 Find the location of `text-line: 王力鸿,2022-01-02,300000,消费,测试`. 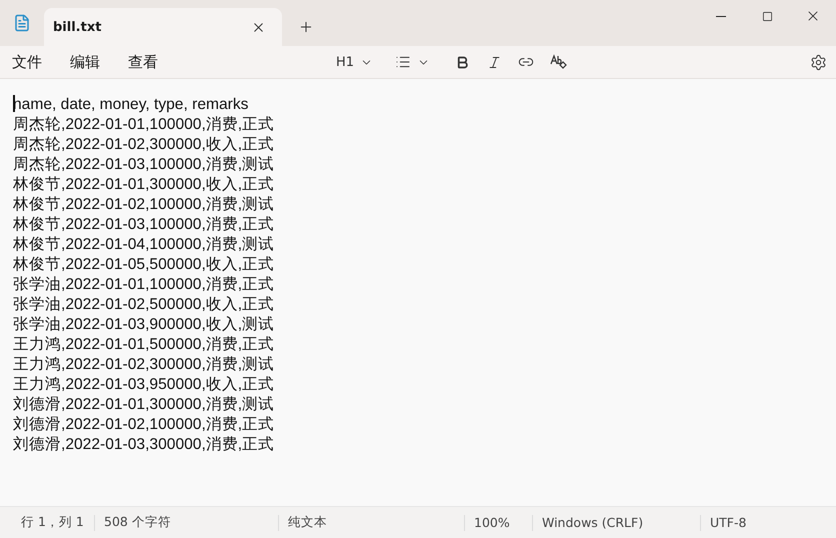

text-line: 王力鸿,2022-01-02,300000,消费,测试 is located at coordinates (144, 365).